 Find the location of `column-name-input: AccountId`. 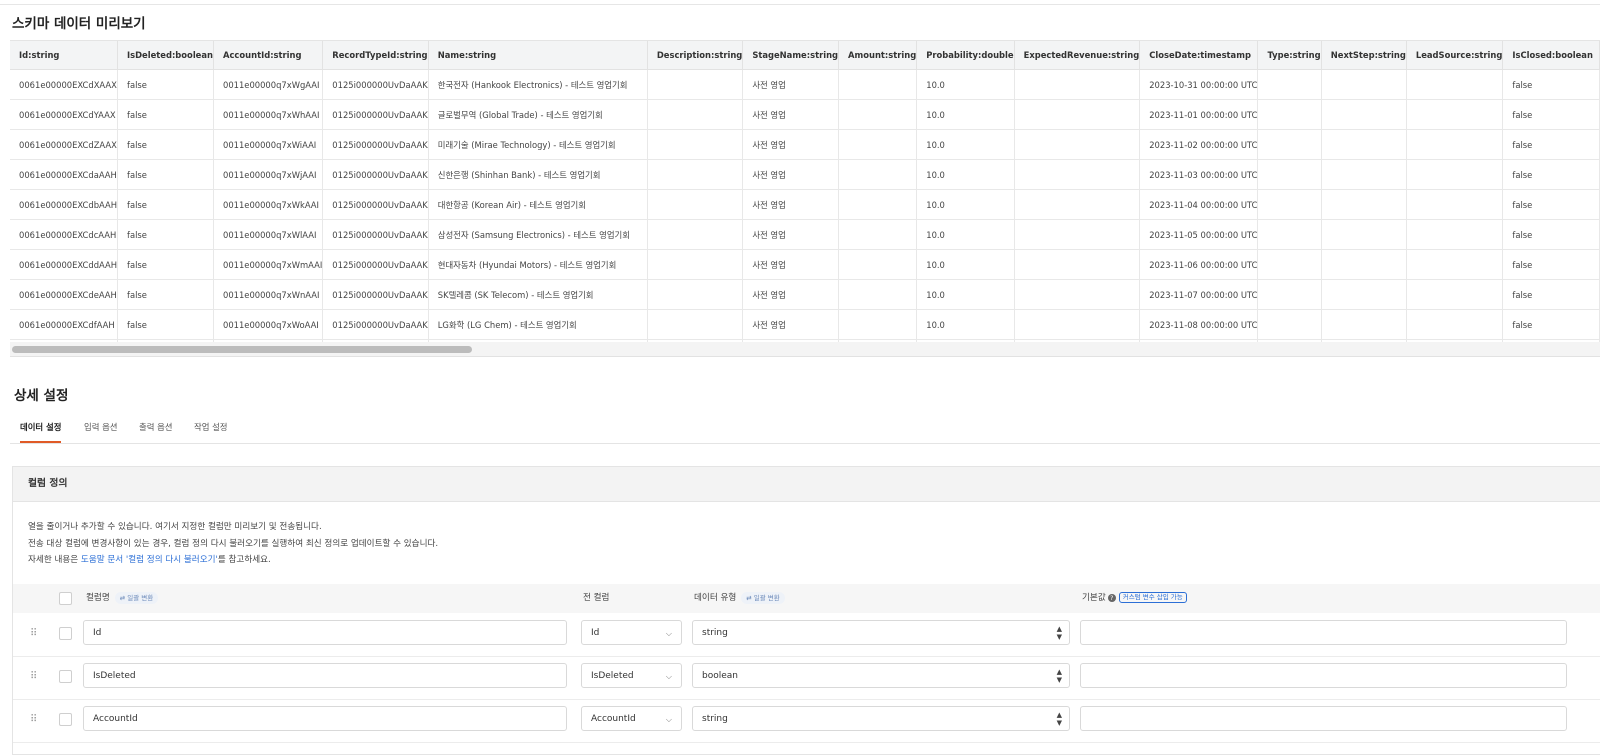

column-name-input: AccountId is located at coordinates (325, 718).